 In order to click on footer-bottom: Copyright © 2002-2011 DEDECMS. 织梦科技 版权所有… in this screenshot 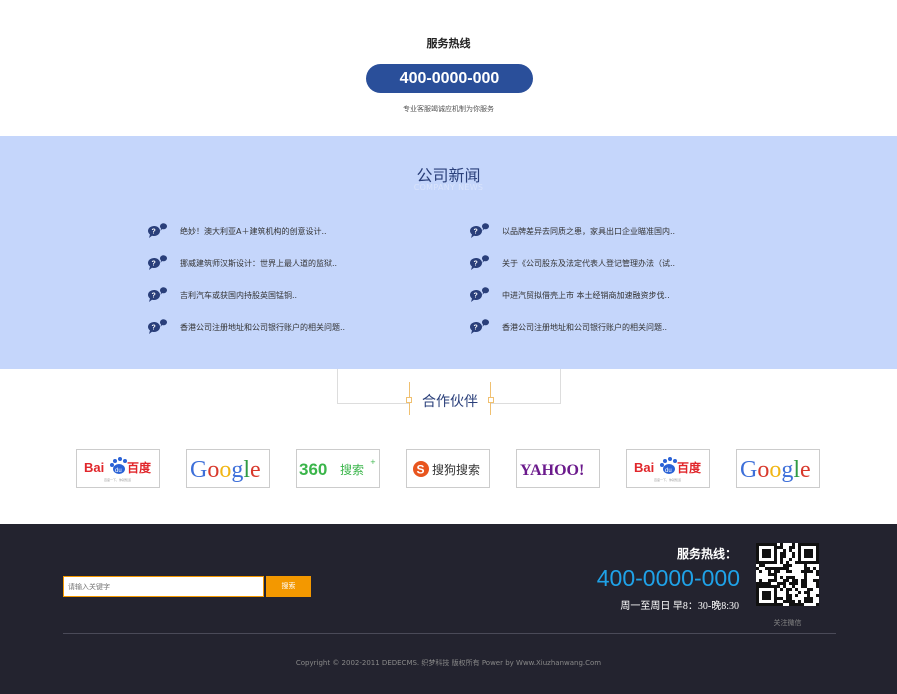, I will do `click(448, 667)`.